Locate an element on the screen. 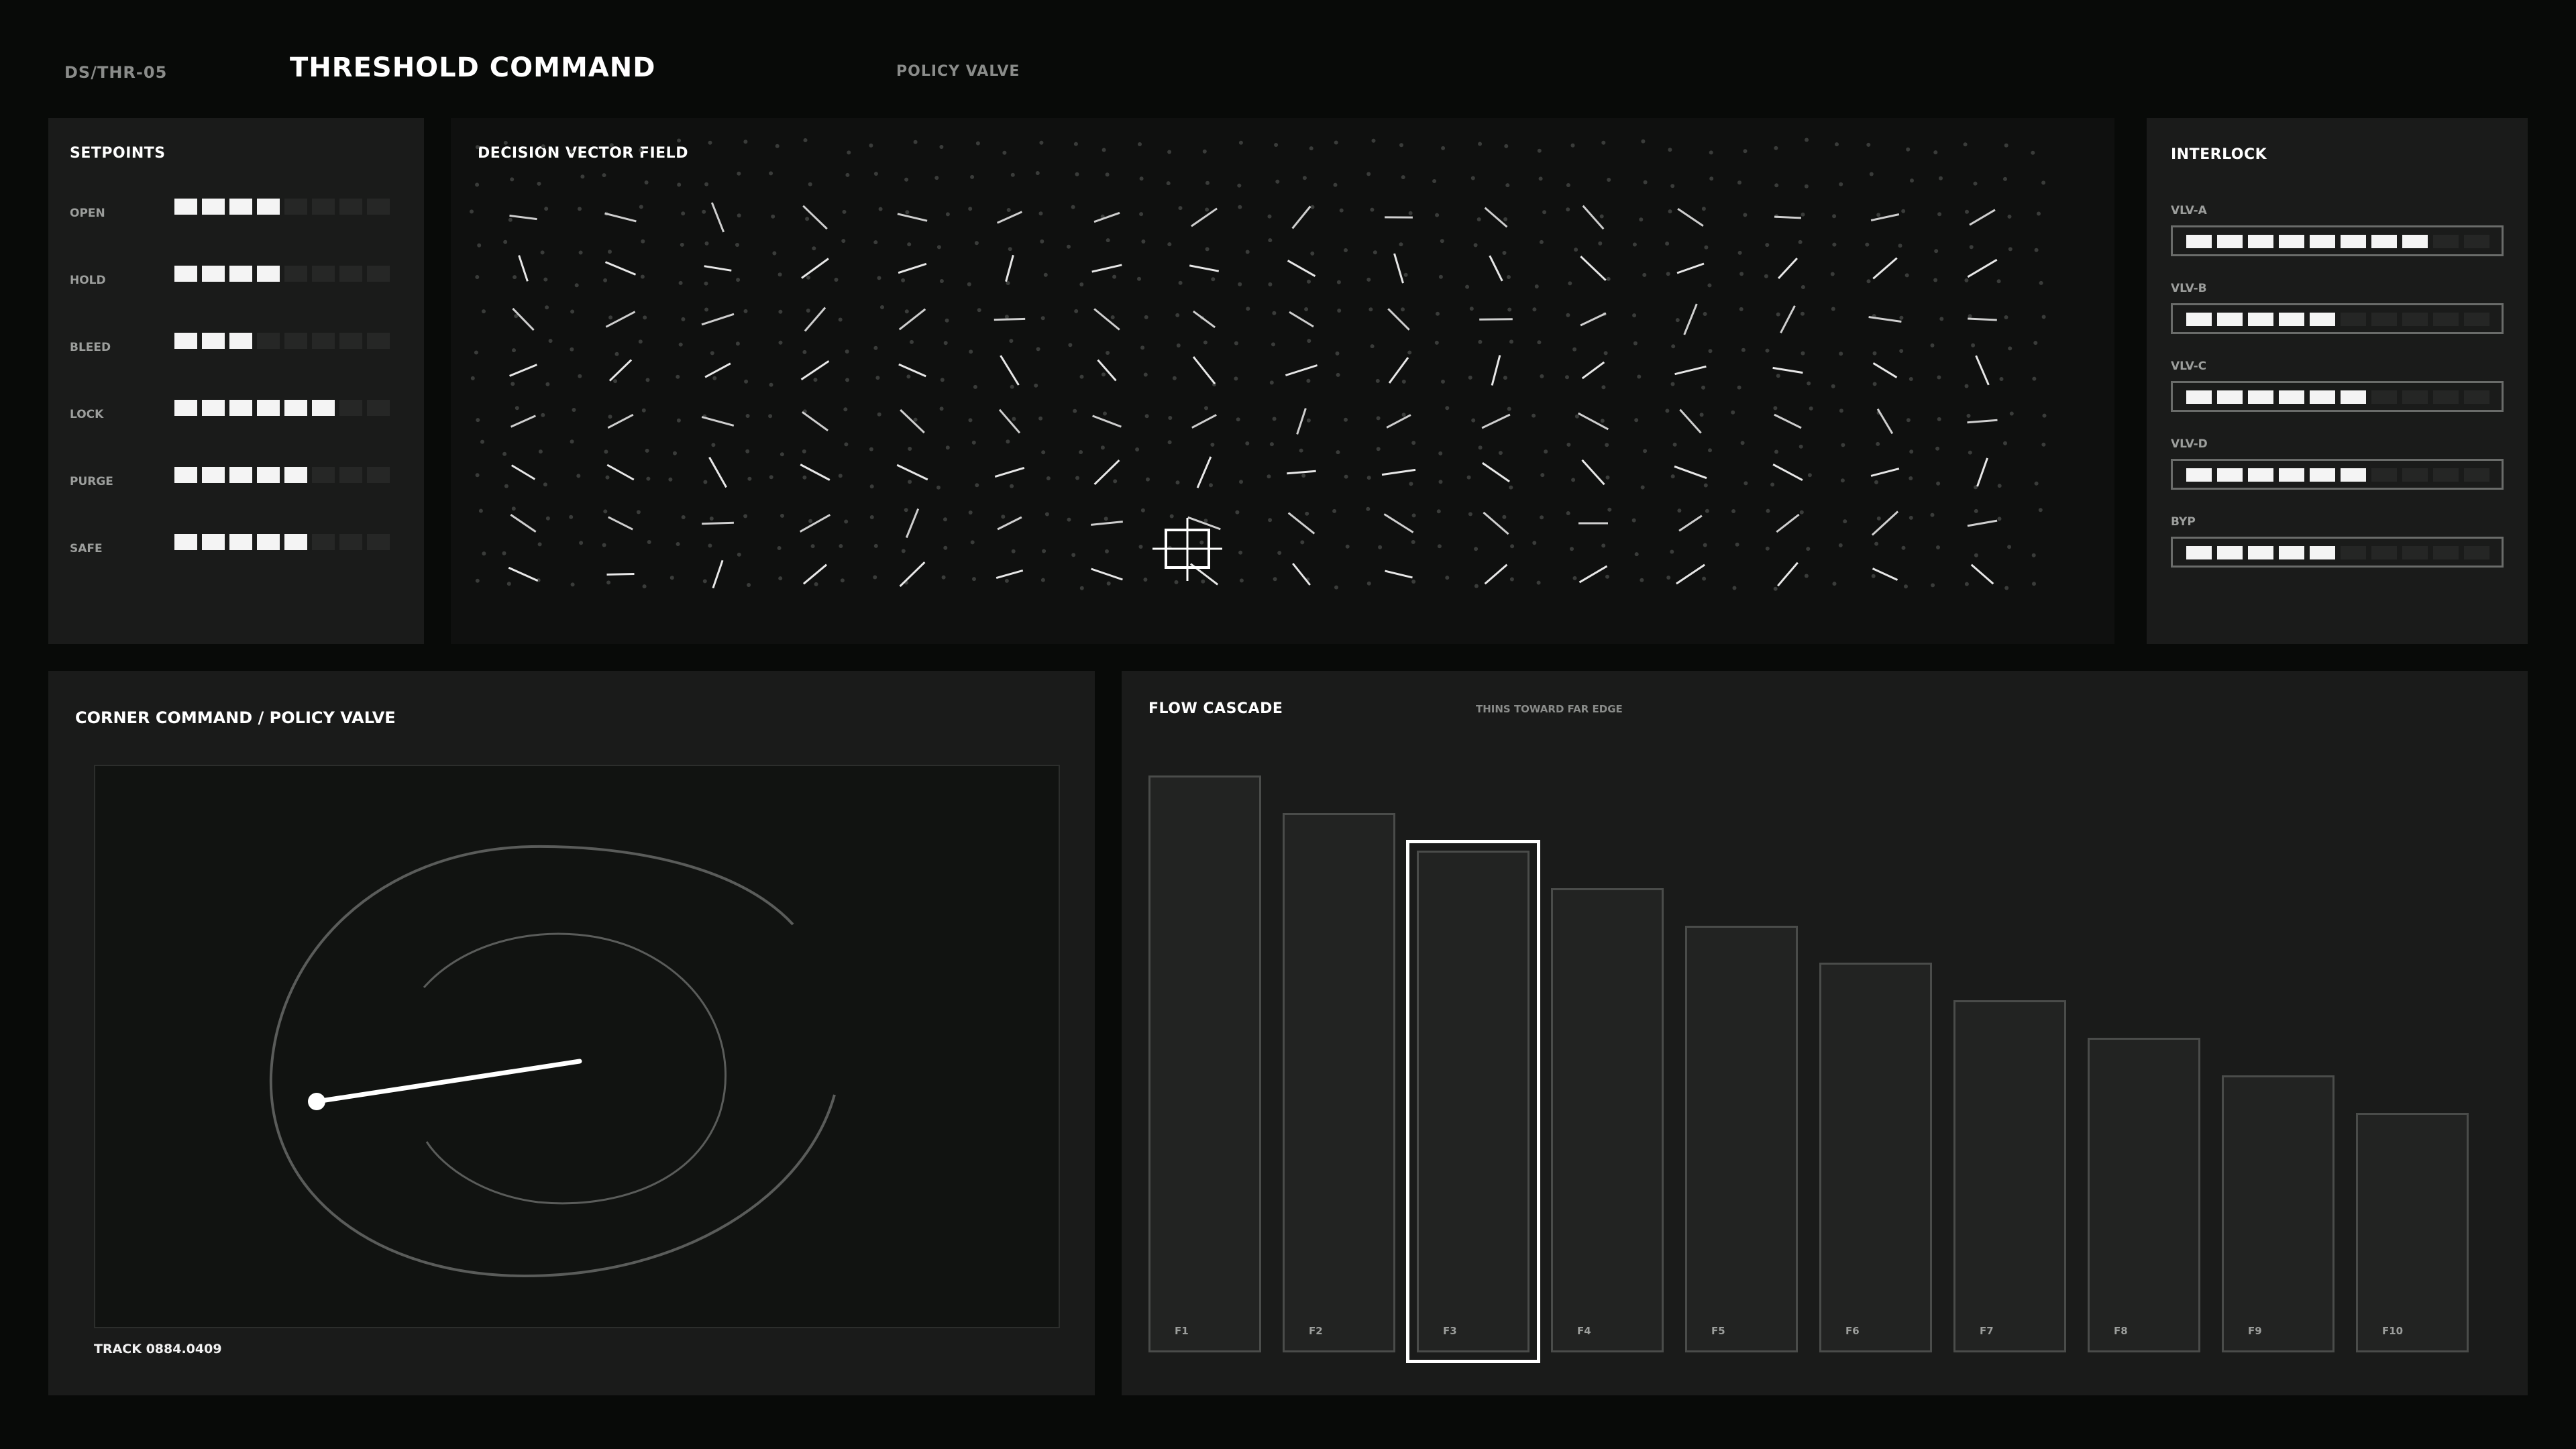 This screenshot has width=2576, height=1449. cascade-bar-f10: F10 is located at coordinates (2412, 1232).